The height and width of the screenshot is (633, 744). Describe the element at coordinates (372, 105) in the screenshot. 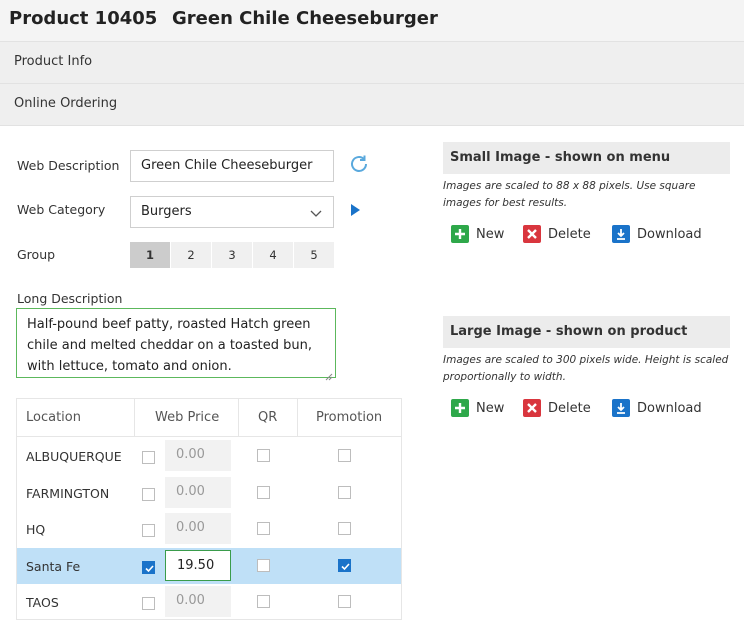

I see `section-online-ordering: Online Ordering` at that location.